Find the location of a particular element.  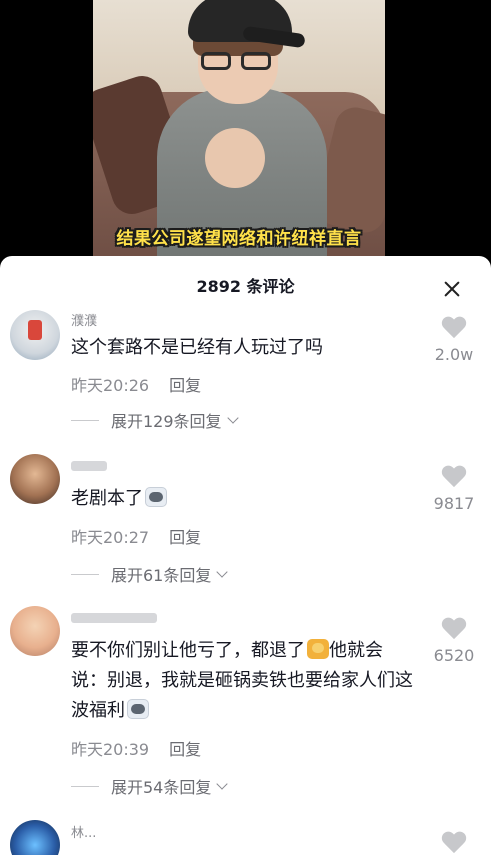

expand-replies-button: 展开61条回复 is located at coordinates (150, 574).